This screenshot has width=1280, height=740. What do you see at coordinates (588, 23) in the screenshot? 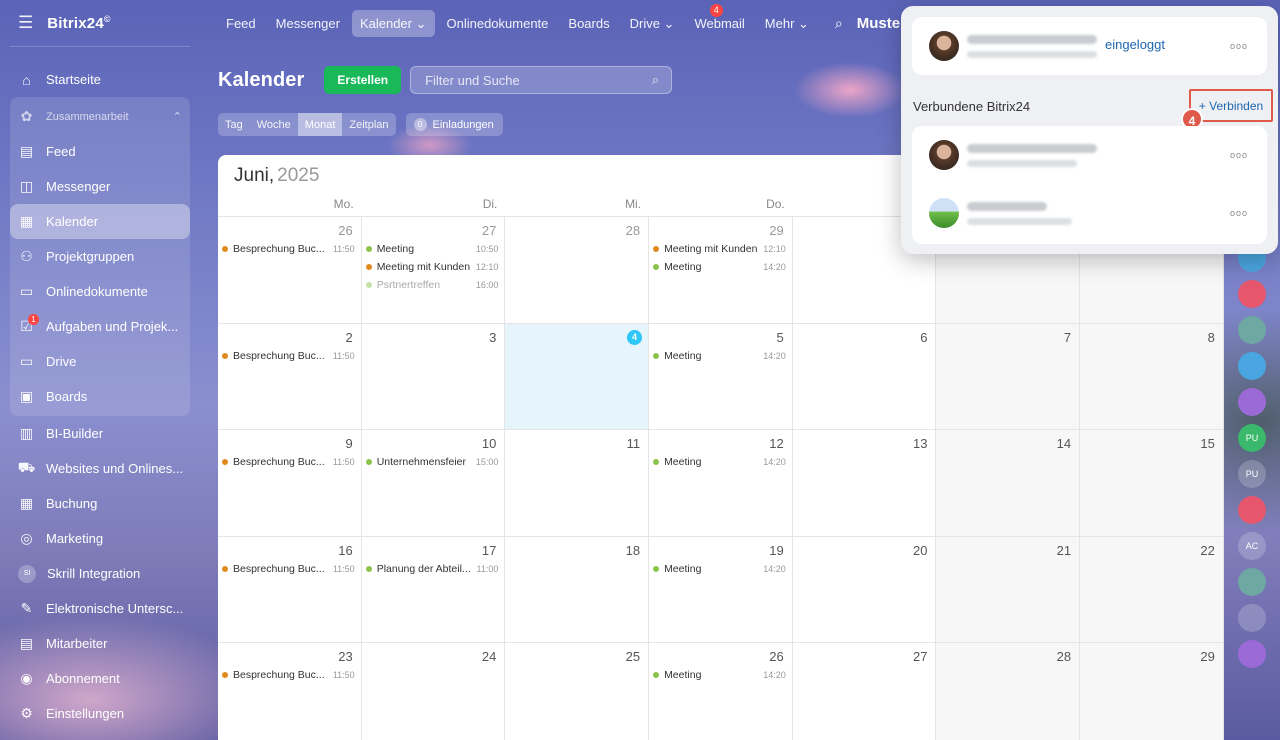
I see `top-nav-boards: Boards` at bounding box center [588, 23].